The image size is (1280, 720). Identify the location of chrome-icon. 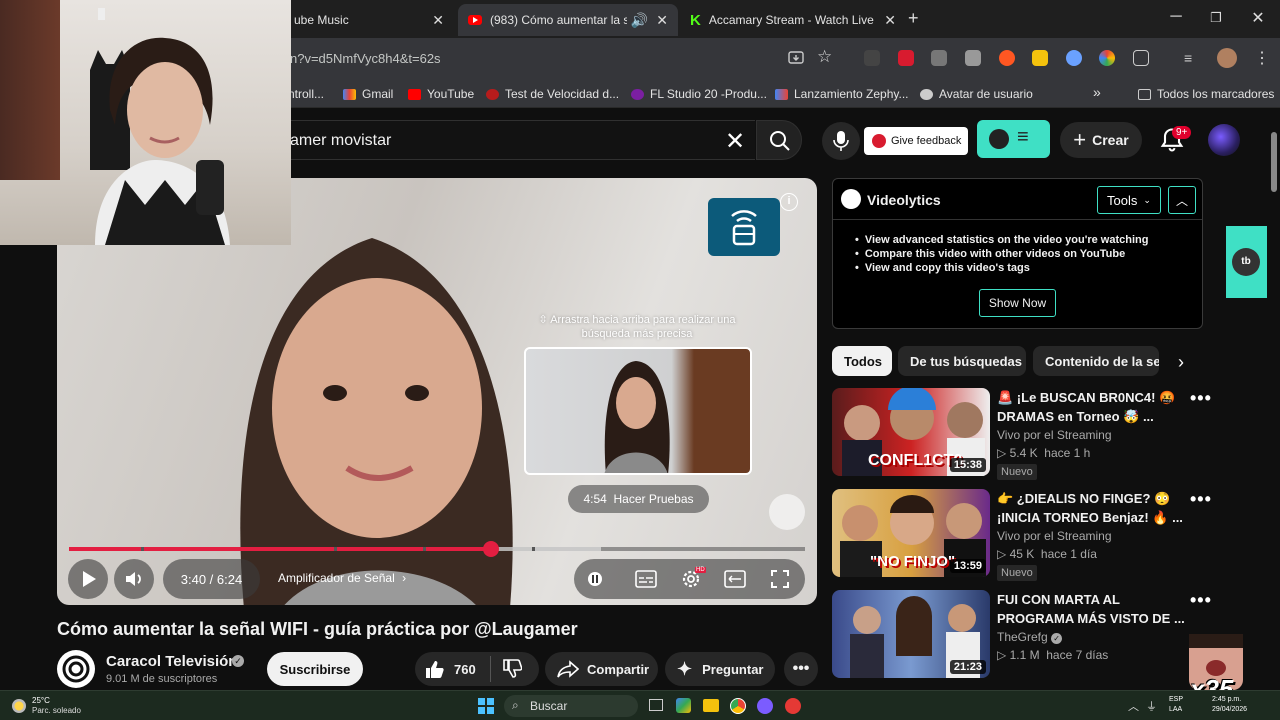
(738, 706).